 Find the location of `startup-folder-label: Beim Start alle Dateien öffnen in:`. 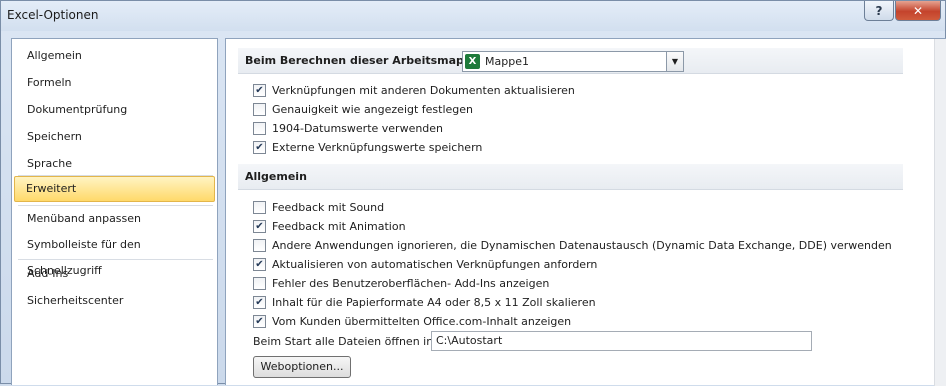

startup-folder-label: Beim Start alle Dateien öffnen in: is located at coordinates (345, 341).